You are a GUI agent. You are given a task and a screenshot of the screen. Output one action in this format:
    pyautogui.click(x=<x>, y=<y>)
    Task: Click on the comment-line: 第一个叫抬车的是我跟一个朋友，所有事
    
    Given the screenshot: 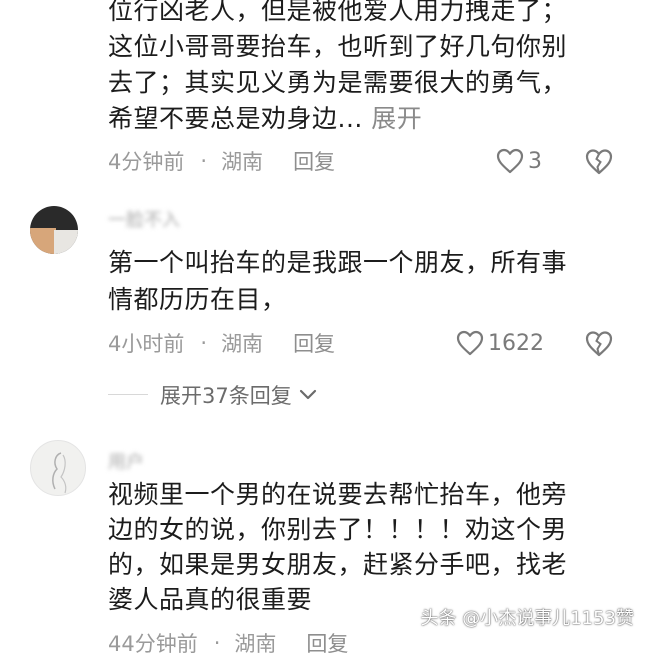 What is the action you would take?
    pyautogui.click(x=338, y=262)
    